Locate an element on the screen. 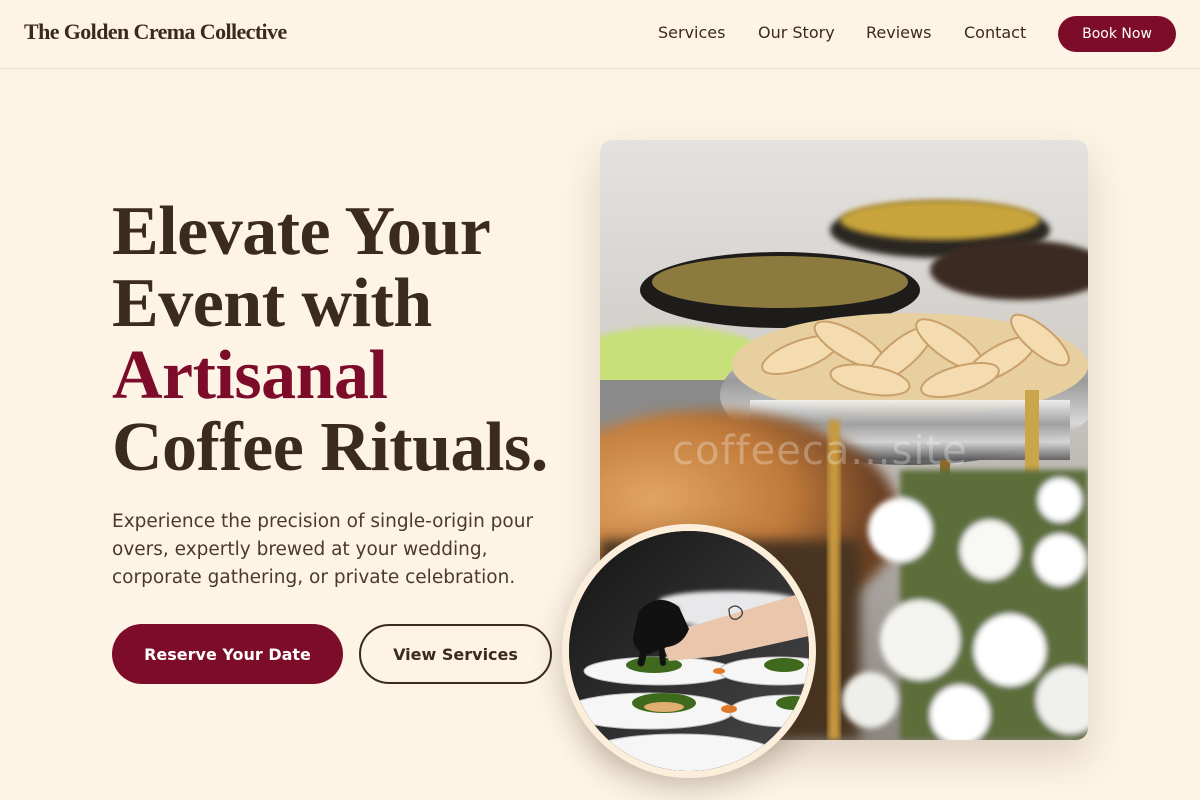 This screenshot has width=1200, height=800. hero-title-line: Coffee Rituals. is located at coordinates (330, 447).